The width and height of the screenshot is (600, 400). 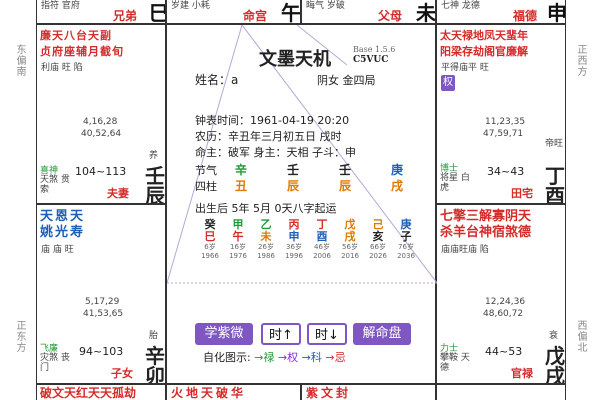 I want to click on palace-mao-extras: 灾煞 丧门, so click(x=55, y=363).